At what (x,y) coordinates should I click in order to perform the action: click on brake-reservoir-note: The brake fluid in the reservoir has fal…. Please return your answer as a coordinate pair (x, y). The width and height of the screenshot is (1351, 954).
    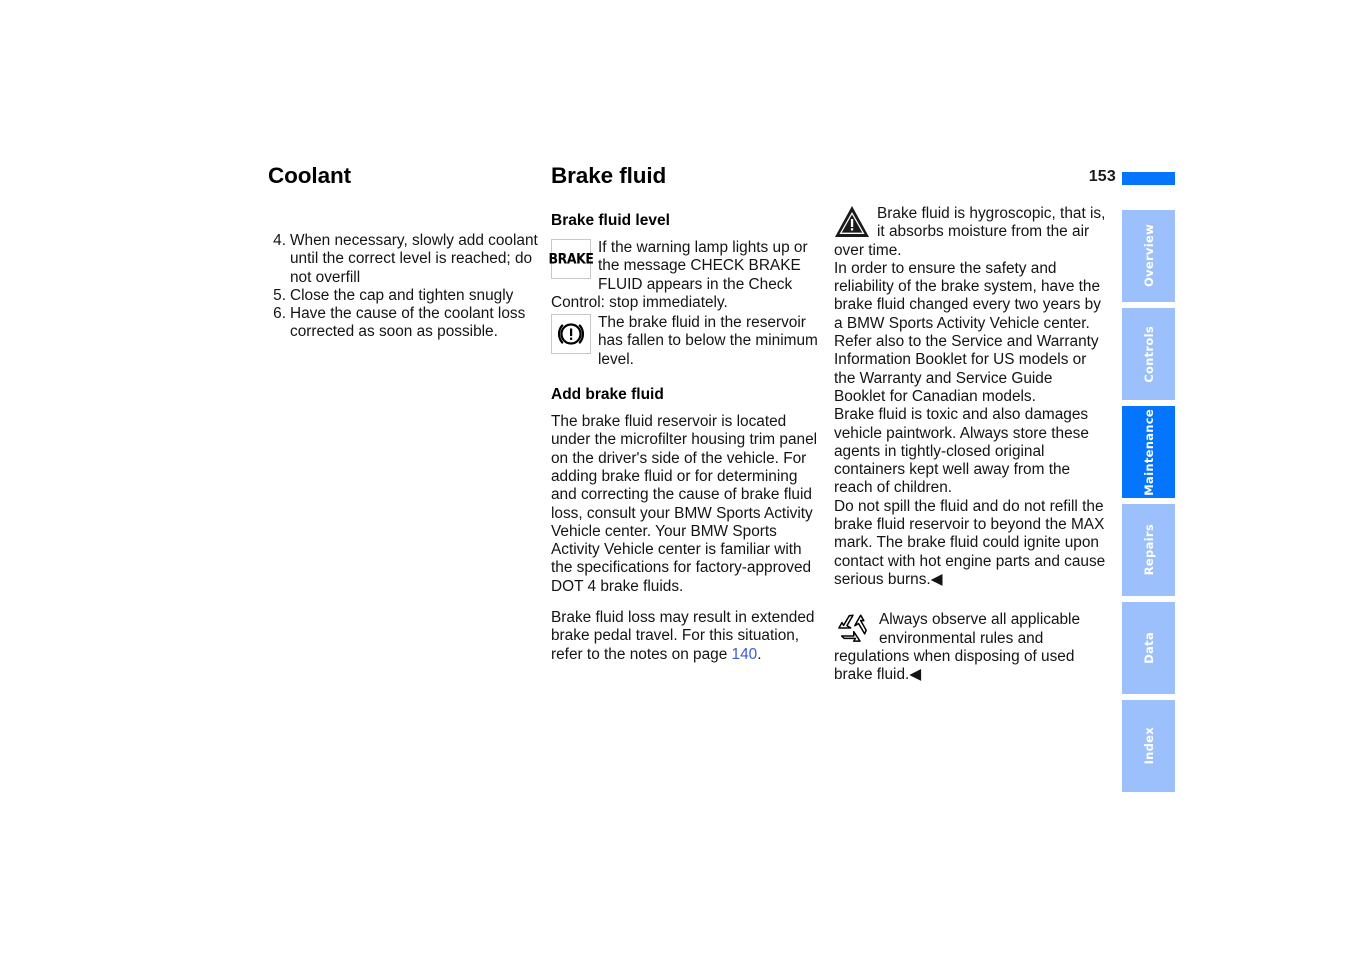
    Looking at the image, I should click on (687, 341).